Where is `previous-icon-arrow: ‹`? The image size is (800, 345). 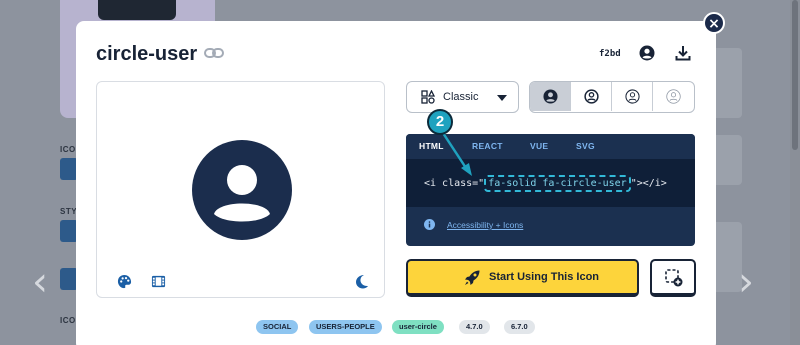 previous-icon-arrow: ‹ is located at coordinates (40, 282).